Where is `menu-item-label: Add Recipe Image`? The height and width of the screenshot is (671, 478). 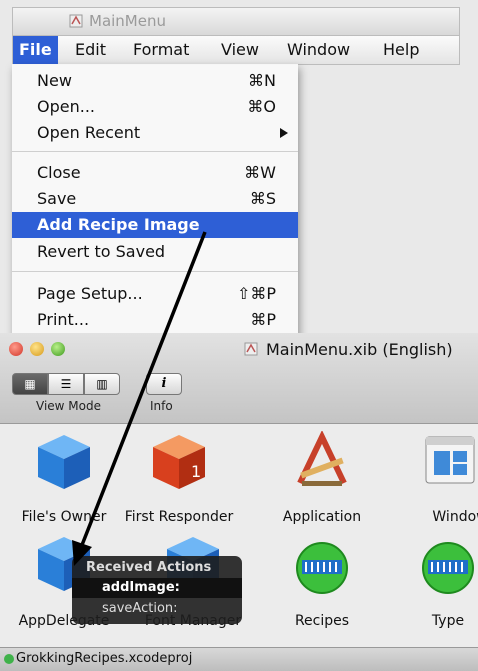
menu-item-label: Add Recipe Image is located at coordinates (118, 224).